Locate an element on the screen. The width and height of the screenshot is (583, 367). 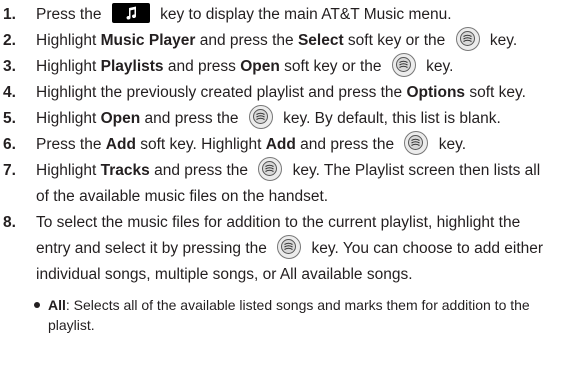
step-number: 7. is located at coordinates (9, 170).